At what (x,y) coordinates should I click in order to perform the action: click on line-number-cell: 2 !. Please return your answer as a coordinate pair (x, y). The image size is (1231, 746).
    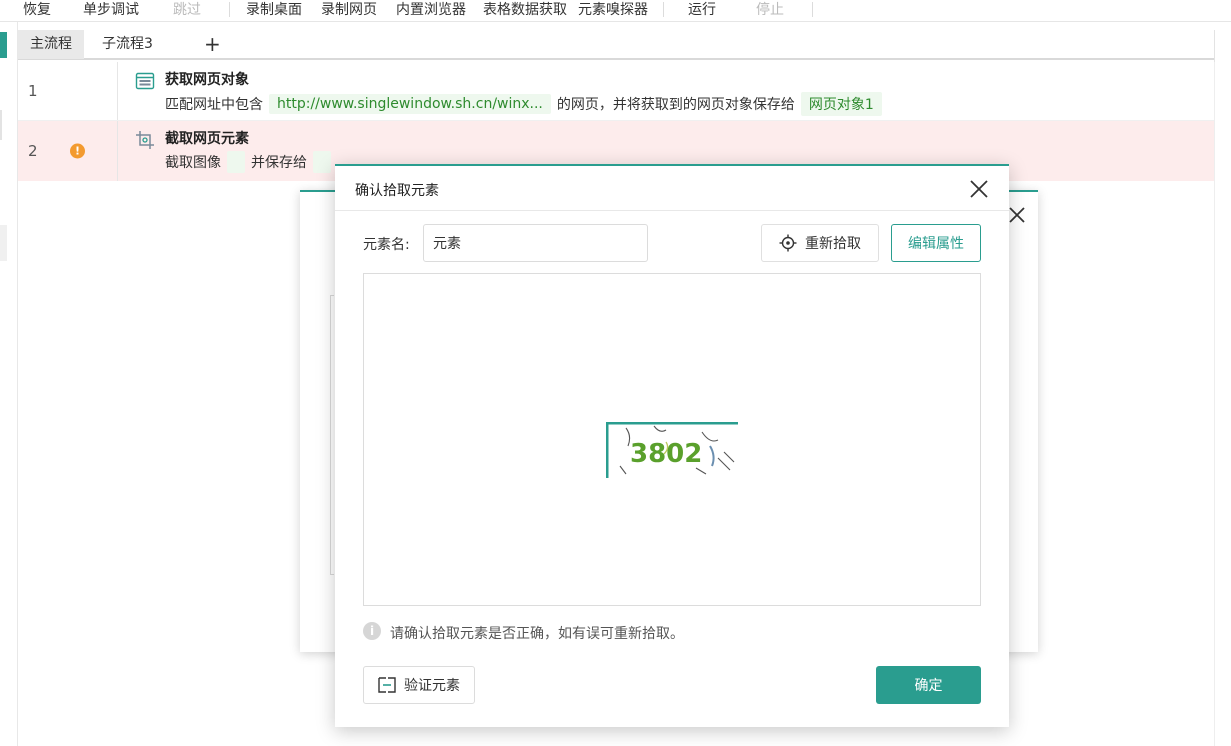
    Looking at the image, I should click on (68, 151).